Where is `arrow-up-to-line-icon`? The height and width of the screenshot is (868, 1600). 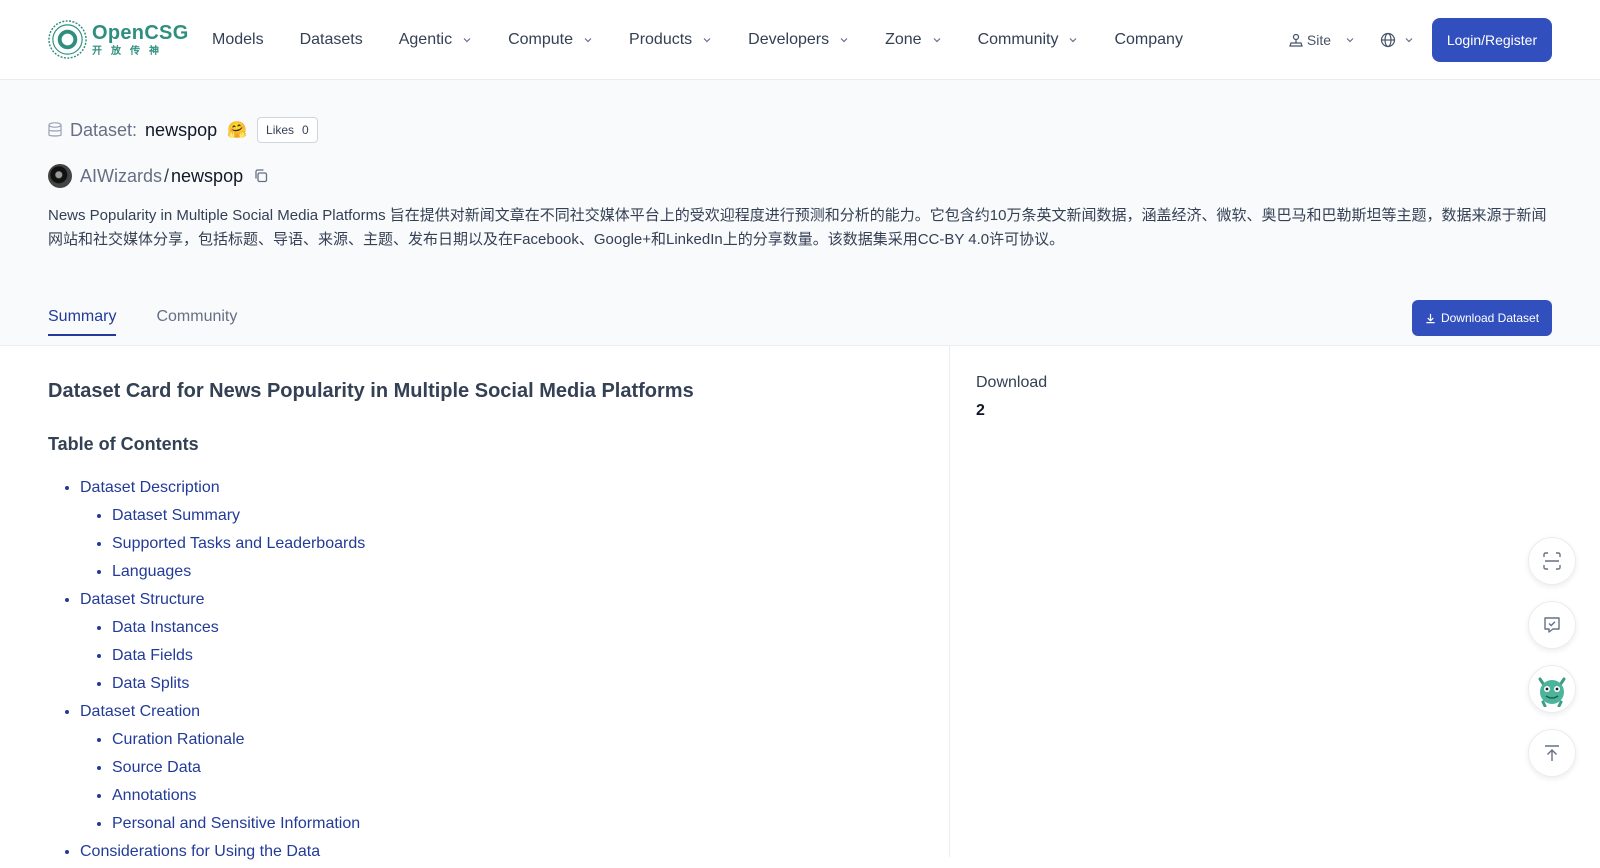 arrow-up-to-line-icon is located at coordinates (1552, 753).